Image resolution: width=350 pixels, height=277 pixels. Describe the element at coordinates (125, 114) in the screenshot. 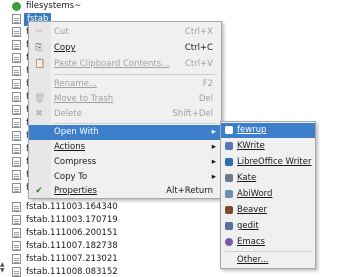

I see `menu-item-delete: ✖ Delete Shift+Del` at that location.